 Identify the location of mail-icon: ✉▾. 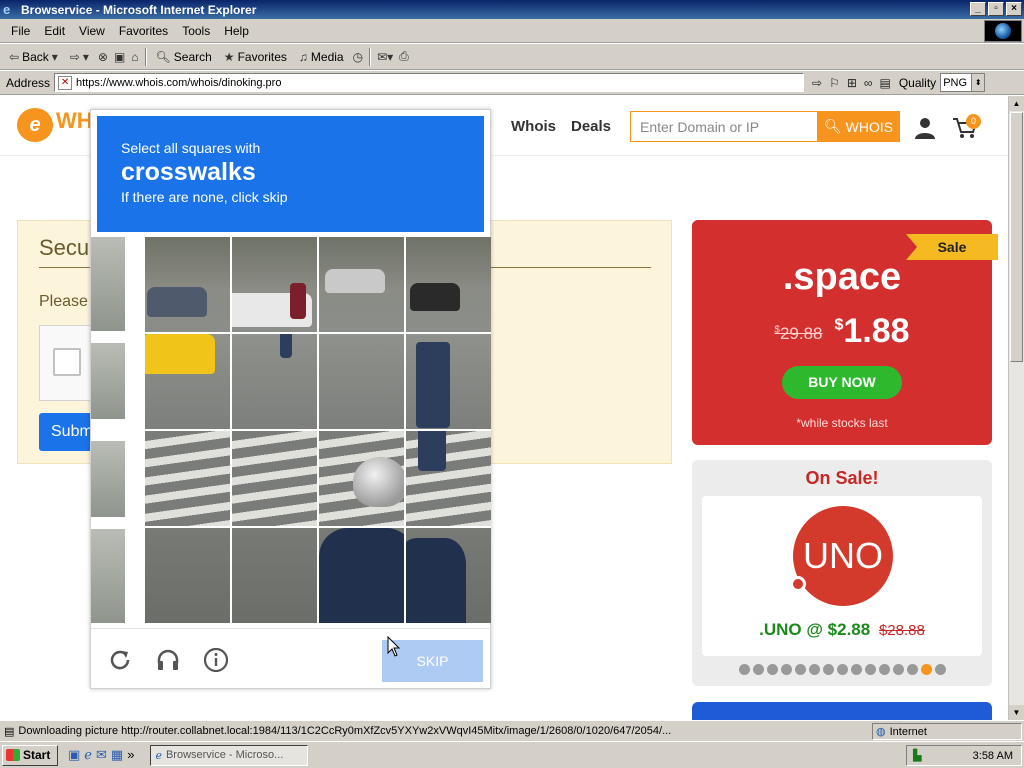
(385, 57).